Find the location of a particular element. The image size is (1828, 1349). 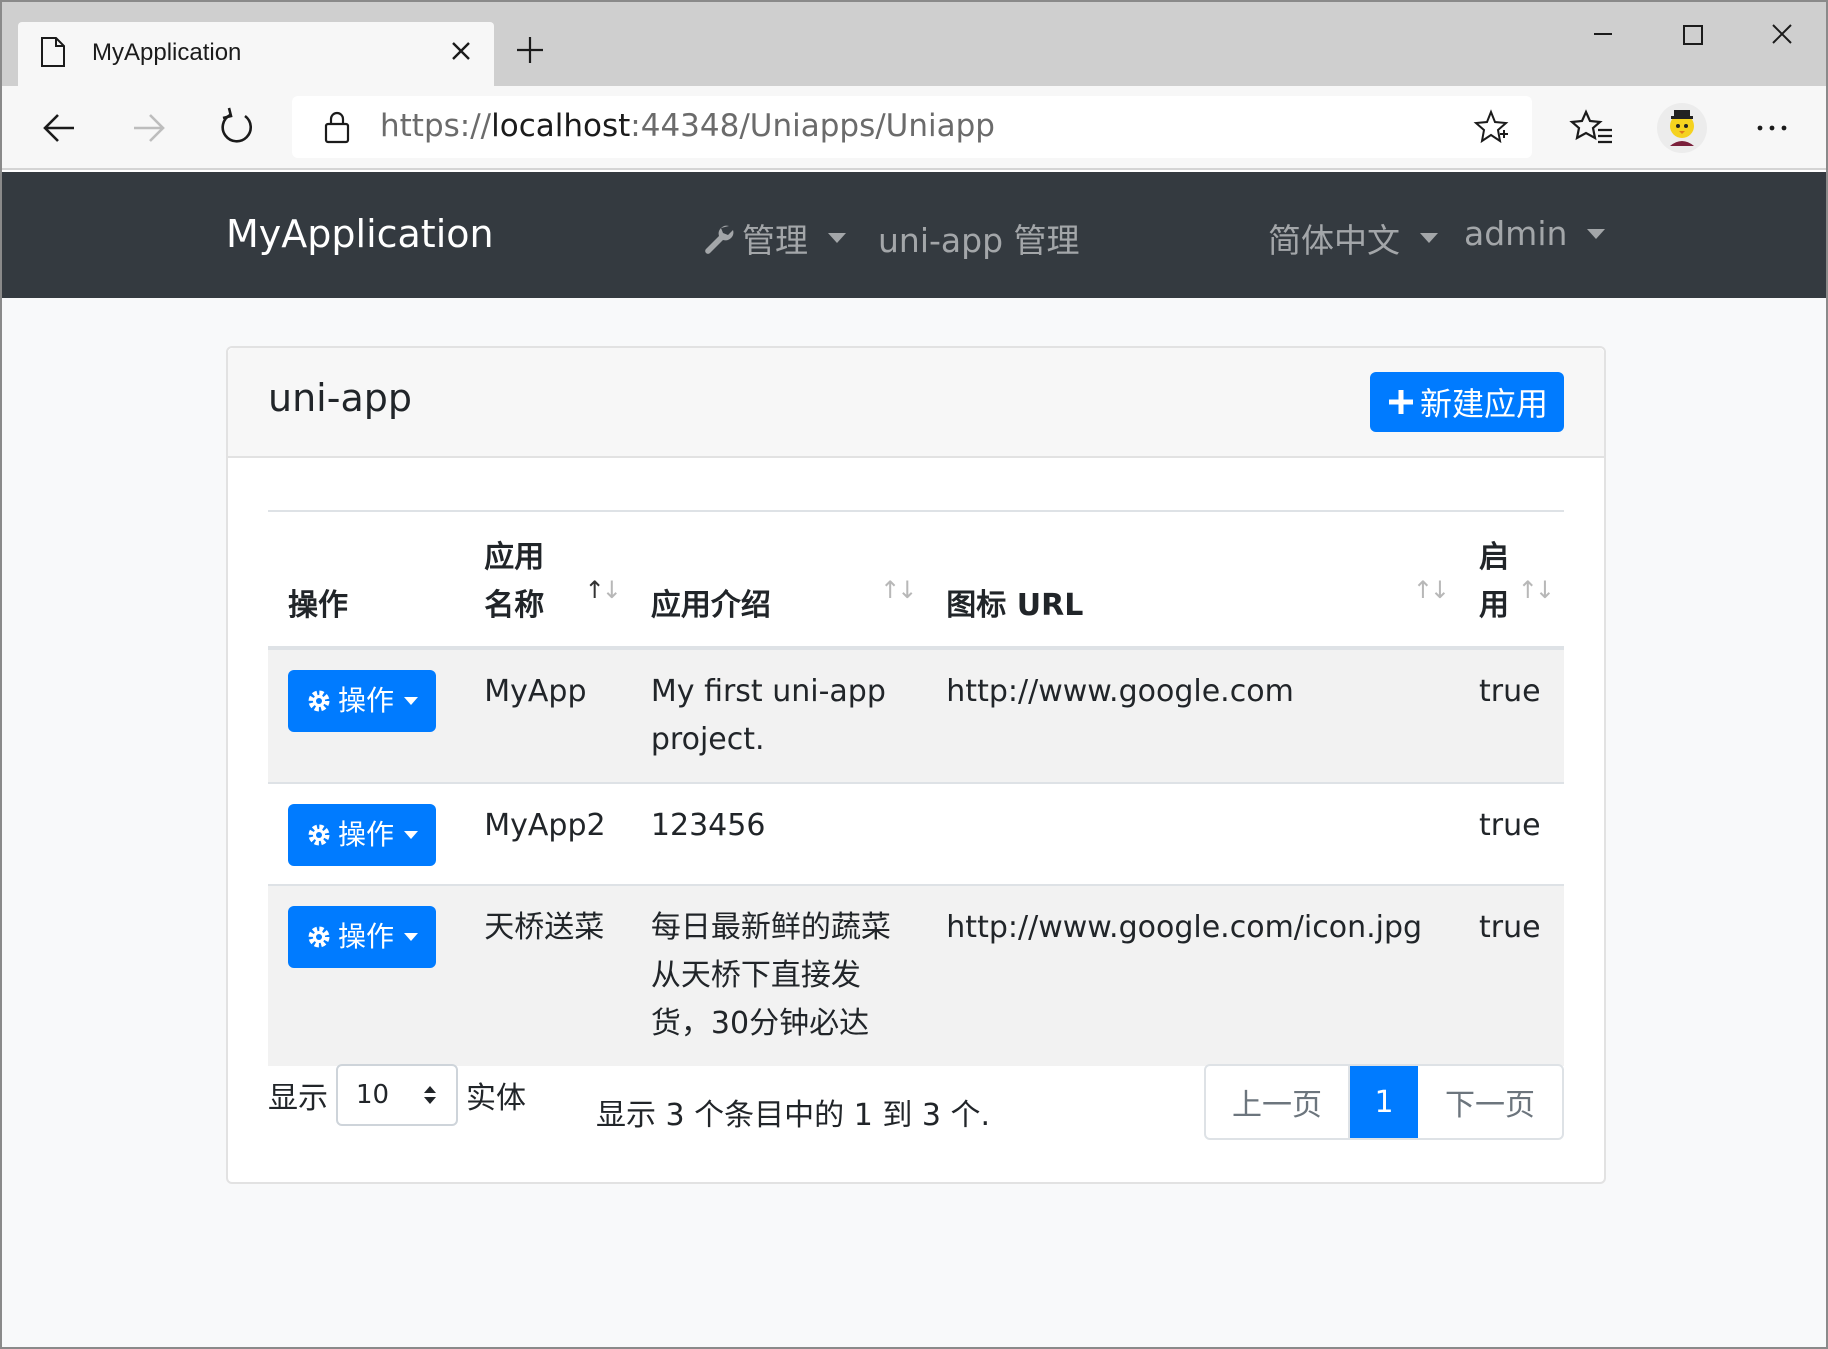

pagination-page-current: 1 is located at coordinates (1384, 1102).